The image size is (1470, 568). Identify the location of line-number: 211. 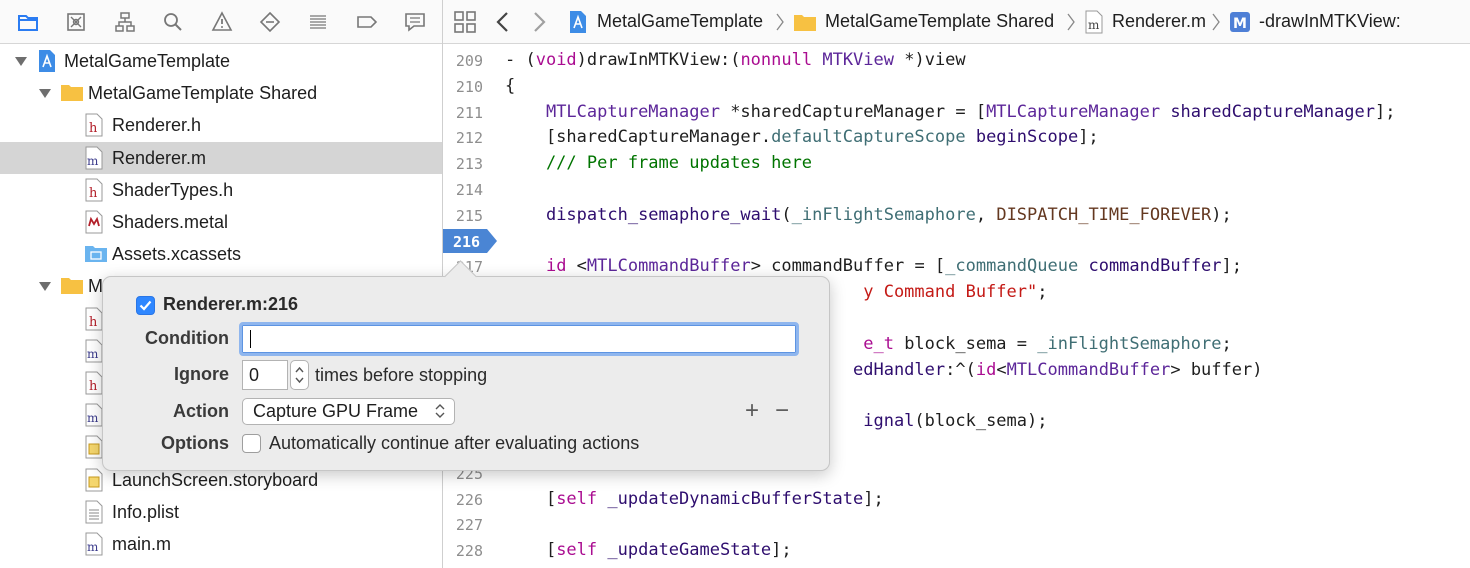
(469, 112).